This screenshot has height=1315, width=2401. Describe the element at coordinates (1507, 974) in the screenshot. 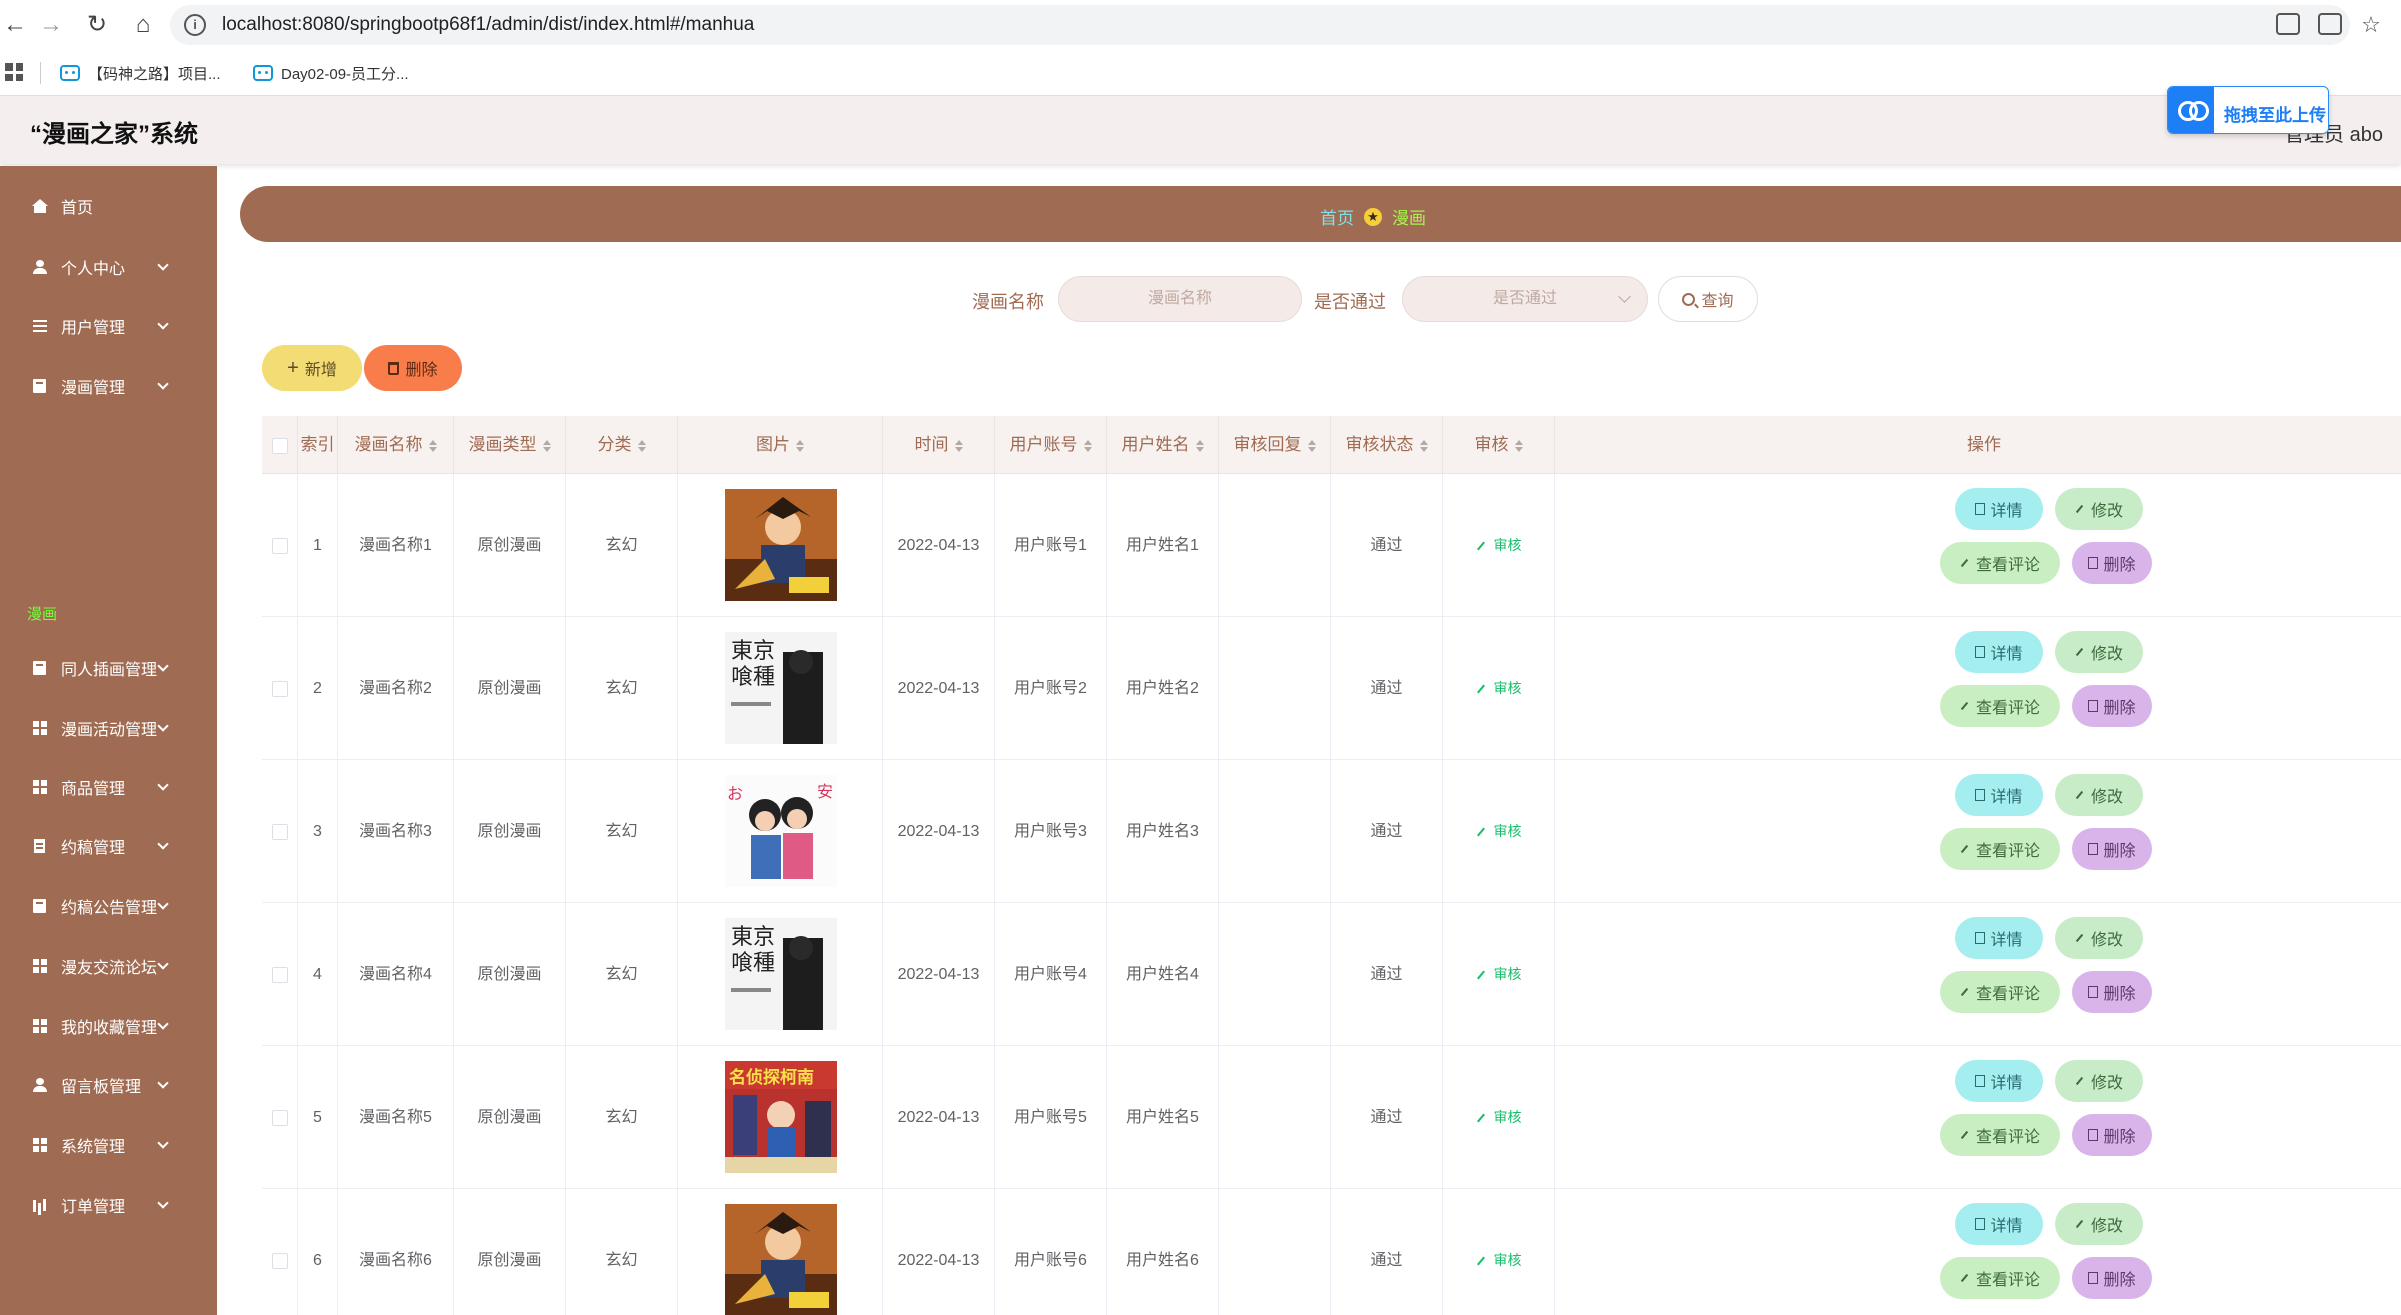

I see `audit-label: 审核` at that location.